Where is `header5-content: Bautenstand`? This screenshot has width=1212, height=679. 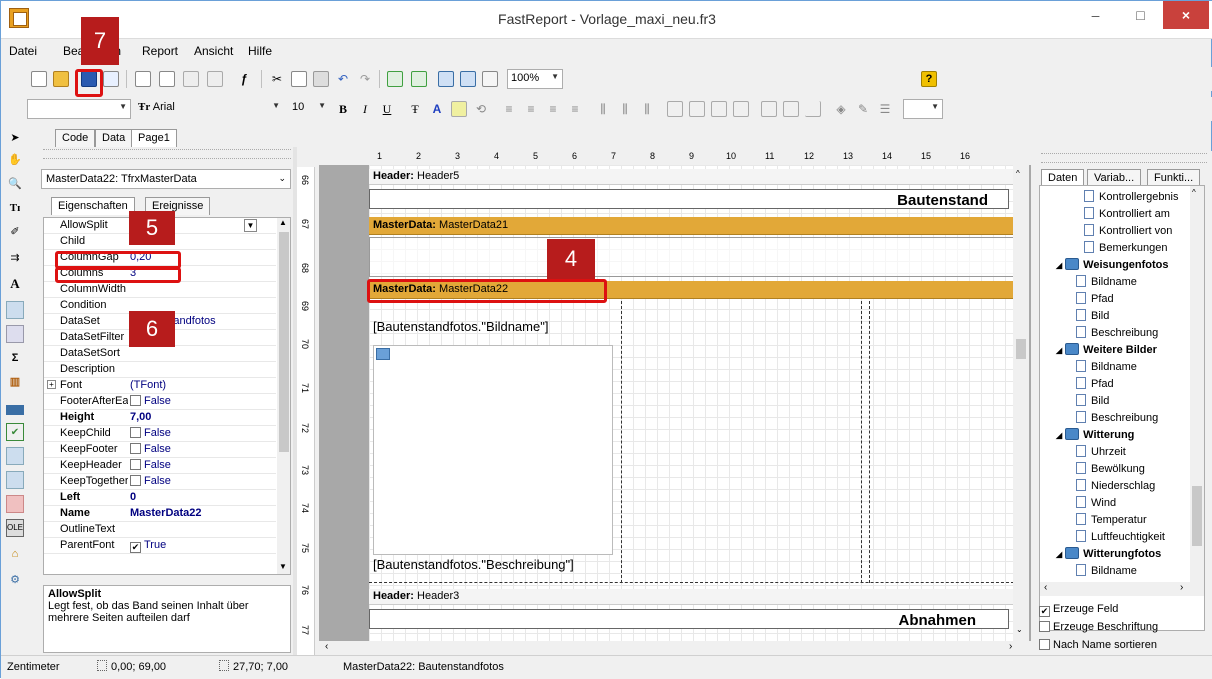
header5-content: Bautenstand is located at coordinates (689, 199).